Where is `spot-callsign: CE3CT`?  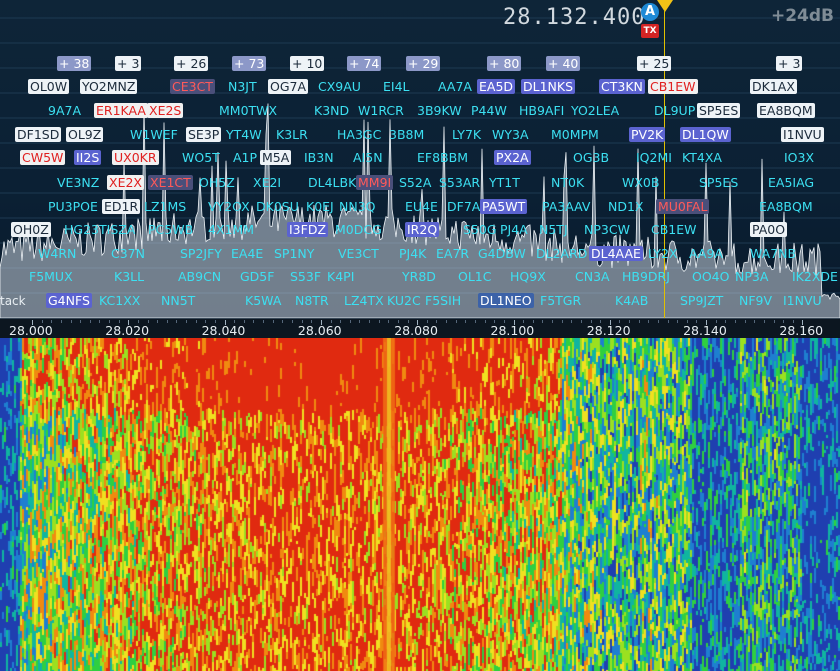
spot-callsign: CE3CT is located at coordinates (192, 86).